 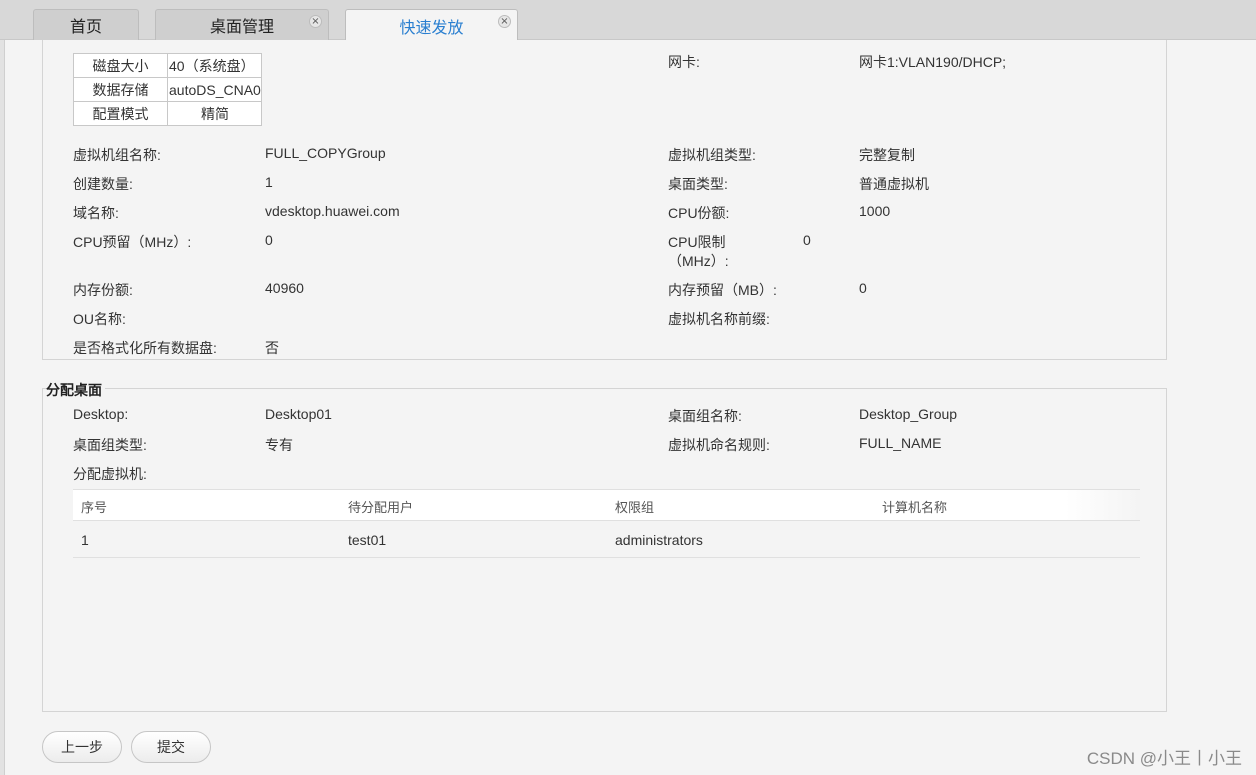 I want to click on column-header-computer-name: 计算机名称, so click(x=914, y=506).